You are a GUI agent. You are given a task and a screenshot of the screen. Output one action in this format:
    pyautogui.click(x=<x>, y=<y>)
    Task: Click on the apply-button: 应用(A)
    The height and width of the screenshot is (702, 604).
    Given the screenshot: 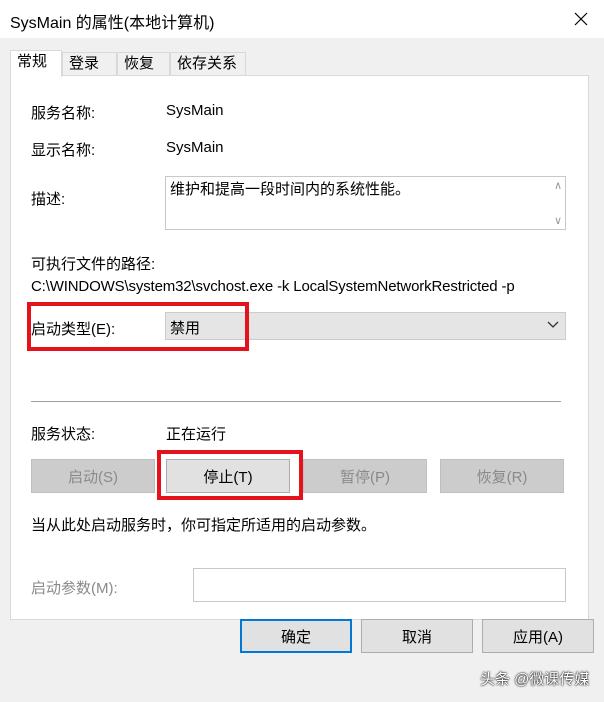 What is the action you would take?
    pyautogui.click(x=538, y=636)
    